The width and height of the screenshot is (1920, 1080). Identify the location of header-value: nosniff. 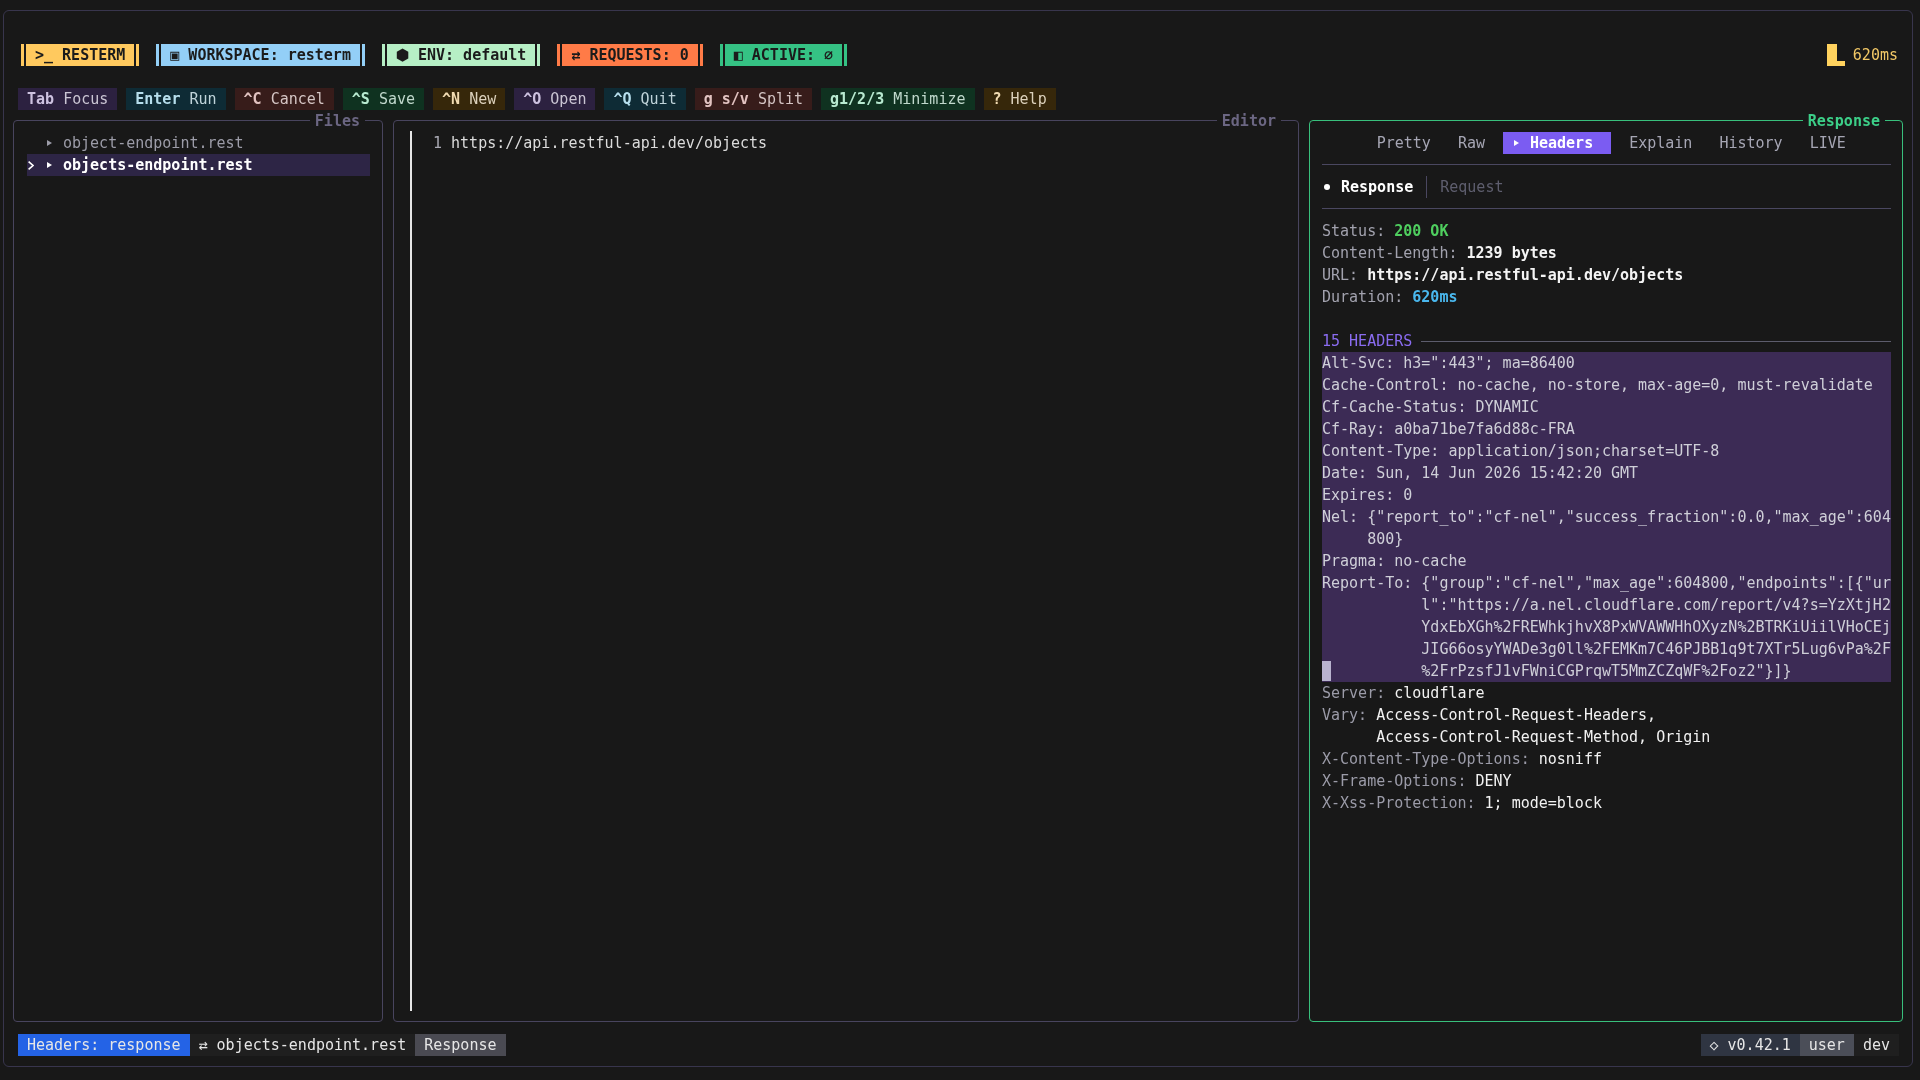
(1570, 759).